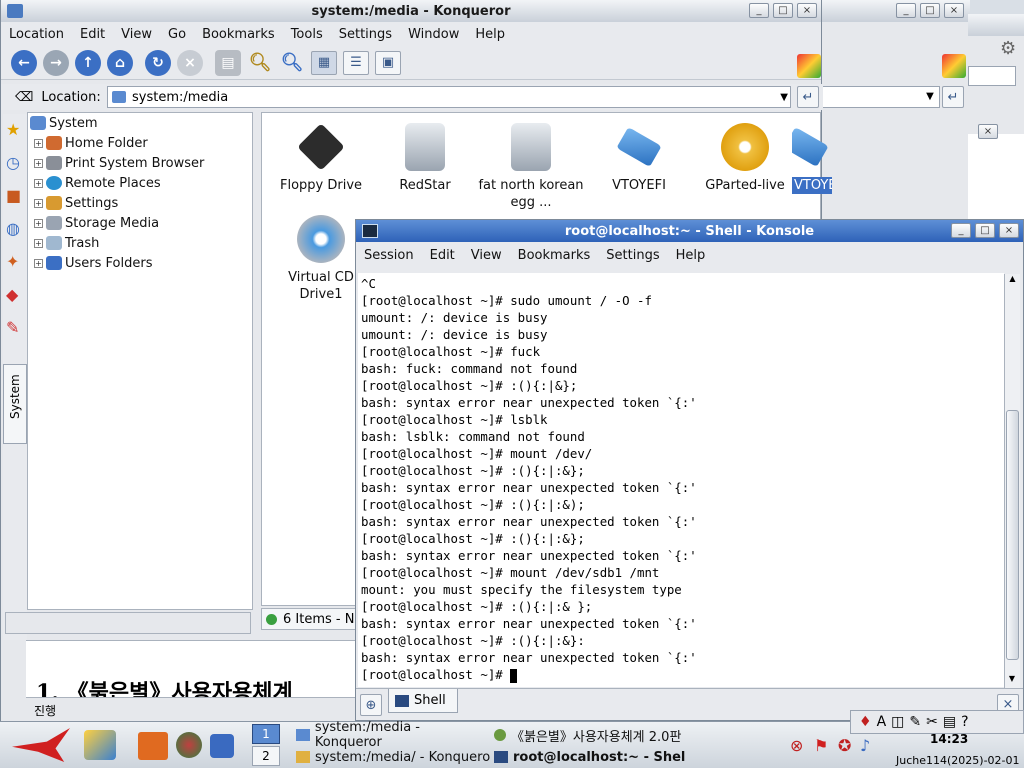 This screenshot has height=768, width=1024. What do you see at coordinates (266, 734) in the screenshot?
I see `desktop-1: 1` at bounding box center [266, 734].